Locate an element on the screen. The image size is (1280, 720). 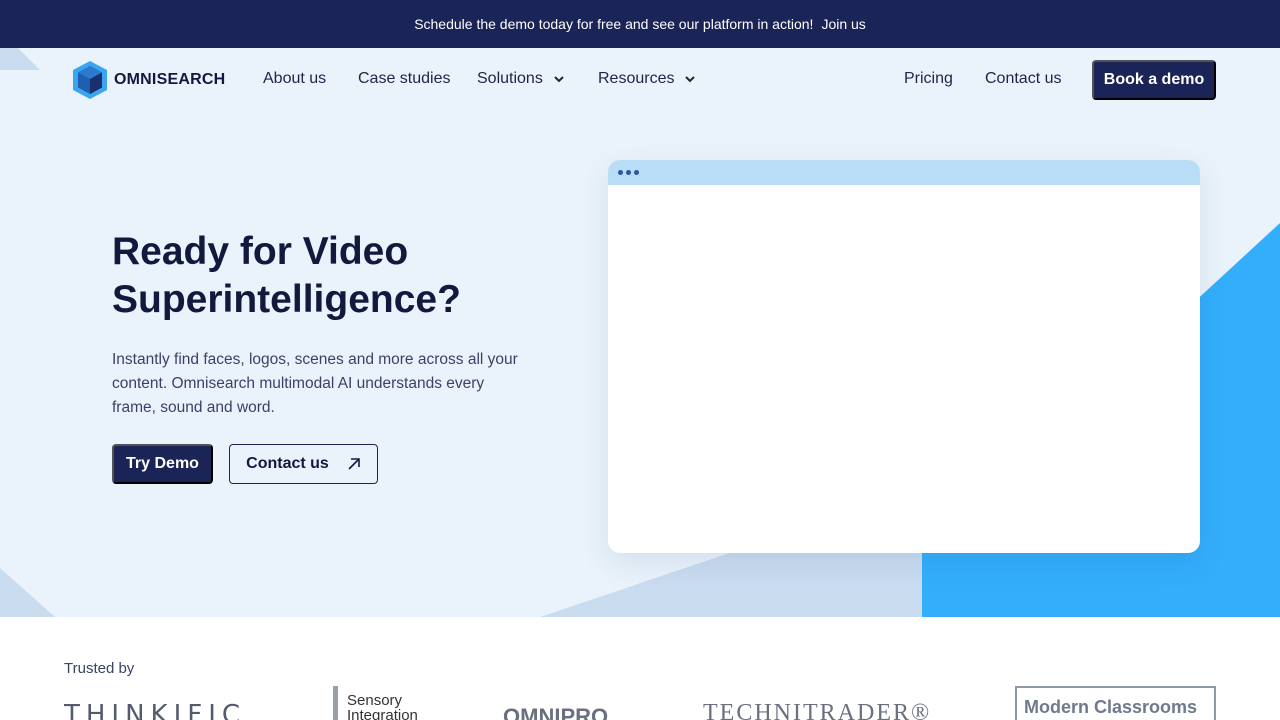
contact-us-button: Contact us is located at coordinates (303, 464).